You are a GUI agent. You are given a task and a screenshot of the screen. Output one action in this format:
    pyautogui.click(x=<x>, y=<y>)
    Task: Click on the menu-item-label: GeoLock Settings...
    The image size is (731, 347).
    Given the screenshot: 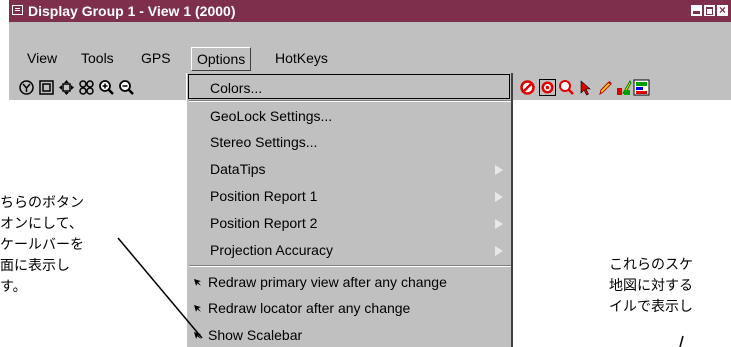 What is the action you would take?
    pyautogui.click(x=271, y=116)
    